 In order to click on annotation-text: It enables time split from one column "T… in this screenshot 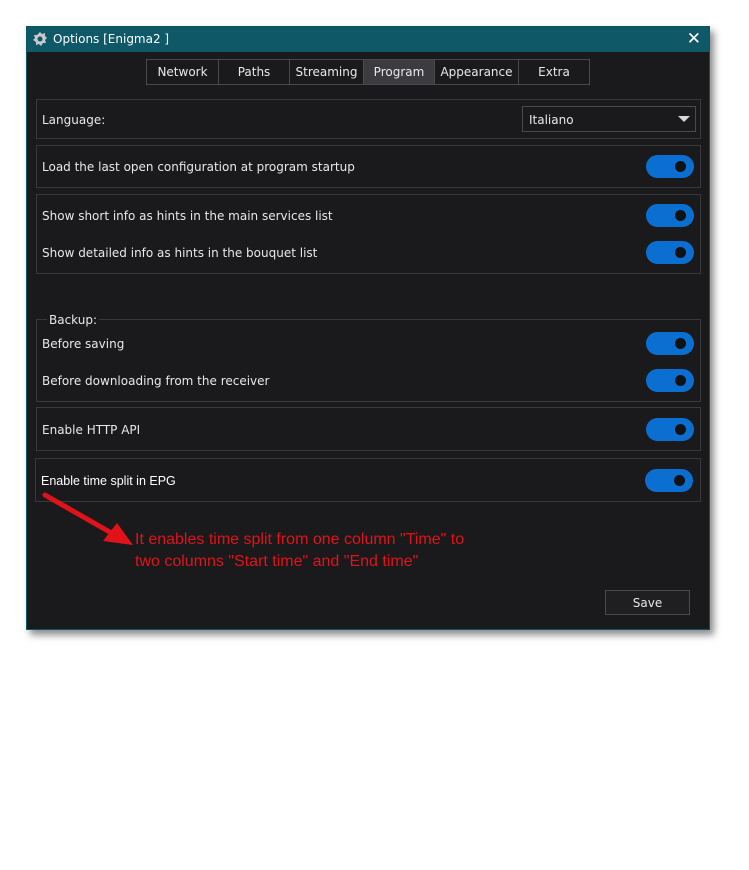, I will do `click(345, 551)`.